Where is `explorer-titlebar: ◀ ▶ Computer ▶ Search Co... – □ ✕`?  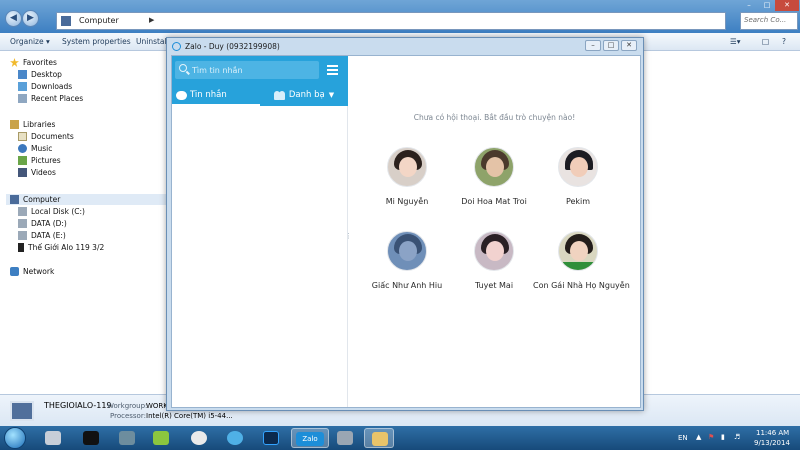
explorer-titlebar: ◀ ▶ Computer ▶ Search Co... – □ ✕ is located at coordinates (400, 16).